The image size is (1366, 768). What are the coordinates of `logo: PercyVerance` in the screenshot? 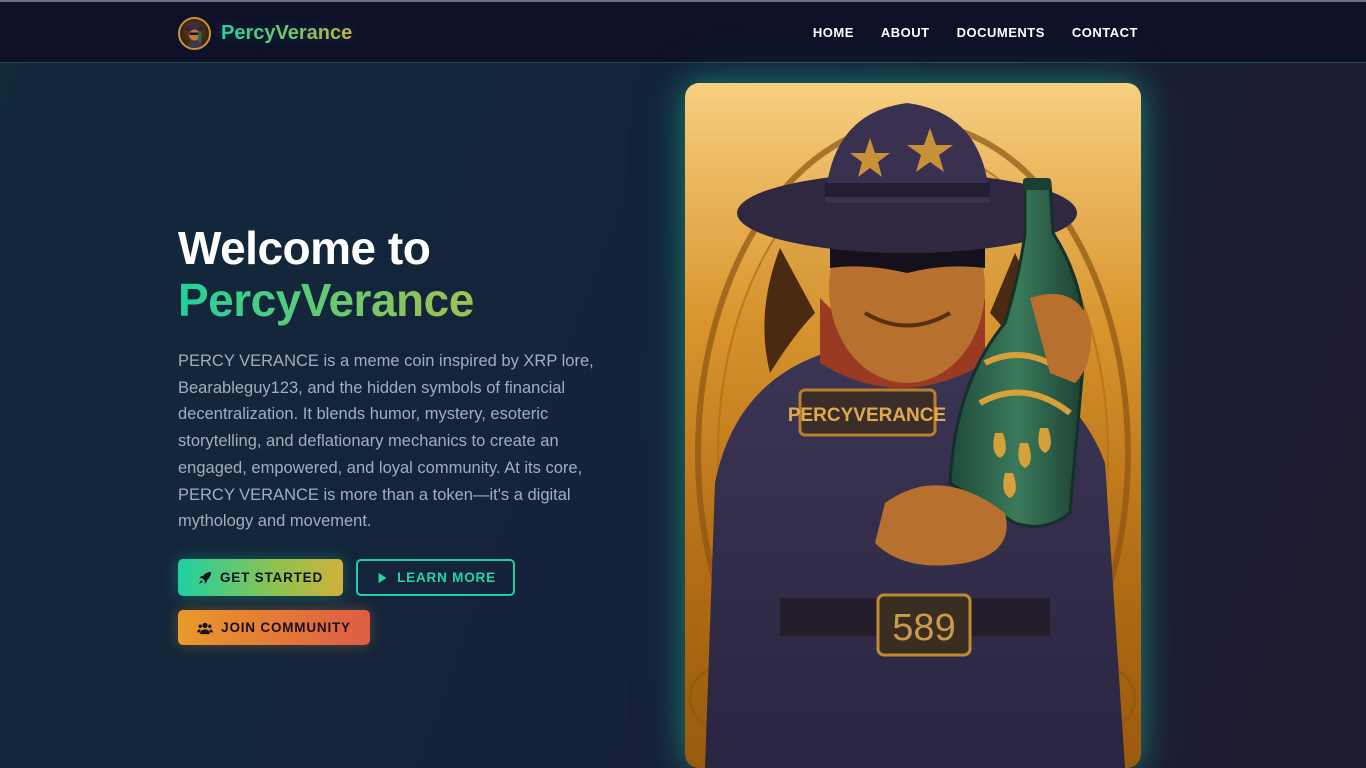 It's located at (265, 33).